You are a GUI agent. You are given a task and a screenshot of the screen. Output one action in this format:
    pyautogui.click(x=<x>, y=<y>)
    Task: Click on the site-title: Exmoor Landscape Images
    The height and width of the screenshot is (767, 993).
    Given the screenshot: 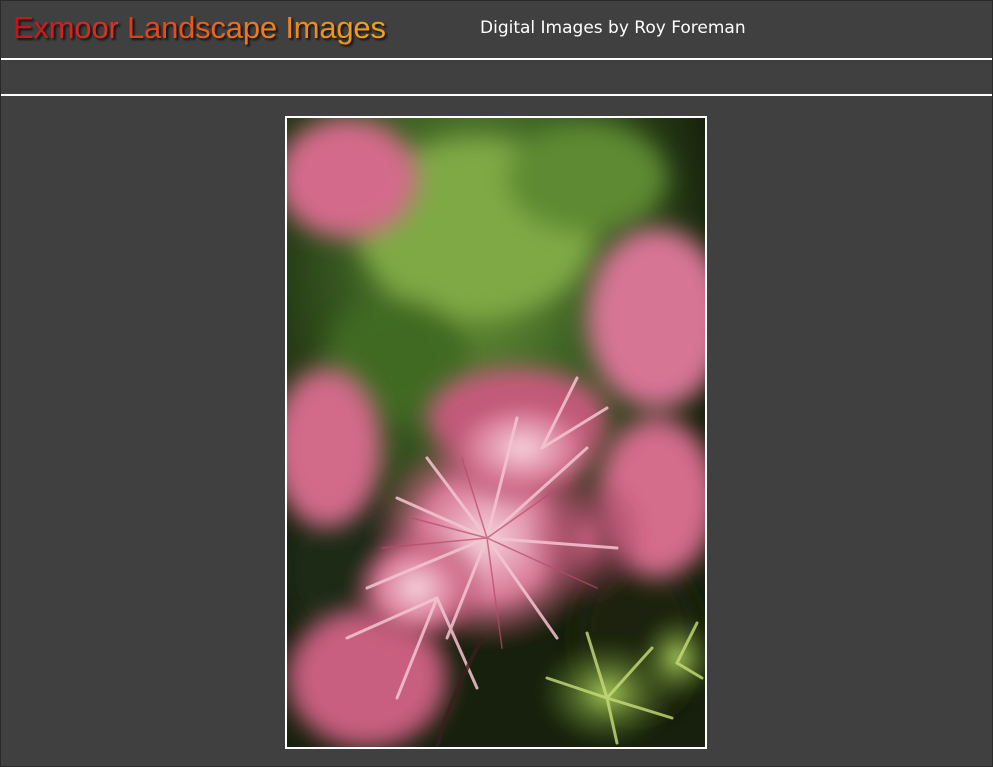 What is the action you would take?
    pyautogui.click(x=199, y=28)
    